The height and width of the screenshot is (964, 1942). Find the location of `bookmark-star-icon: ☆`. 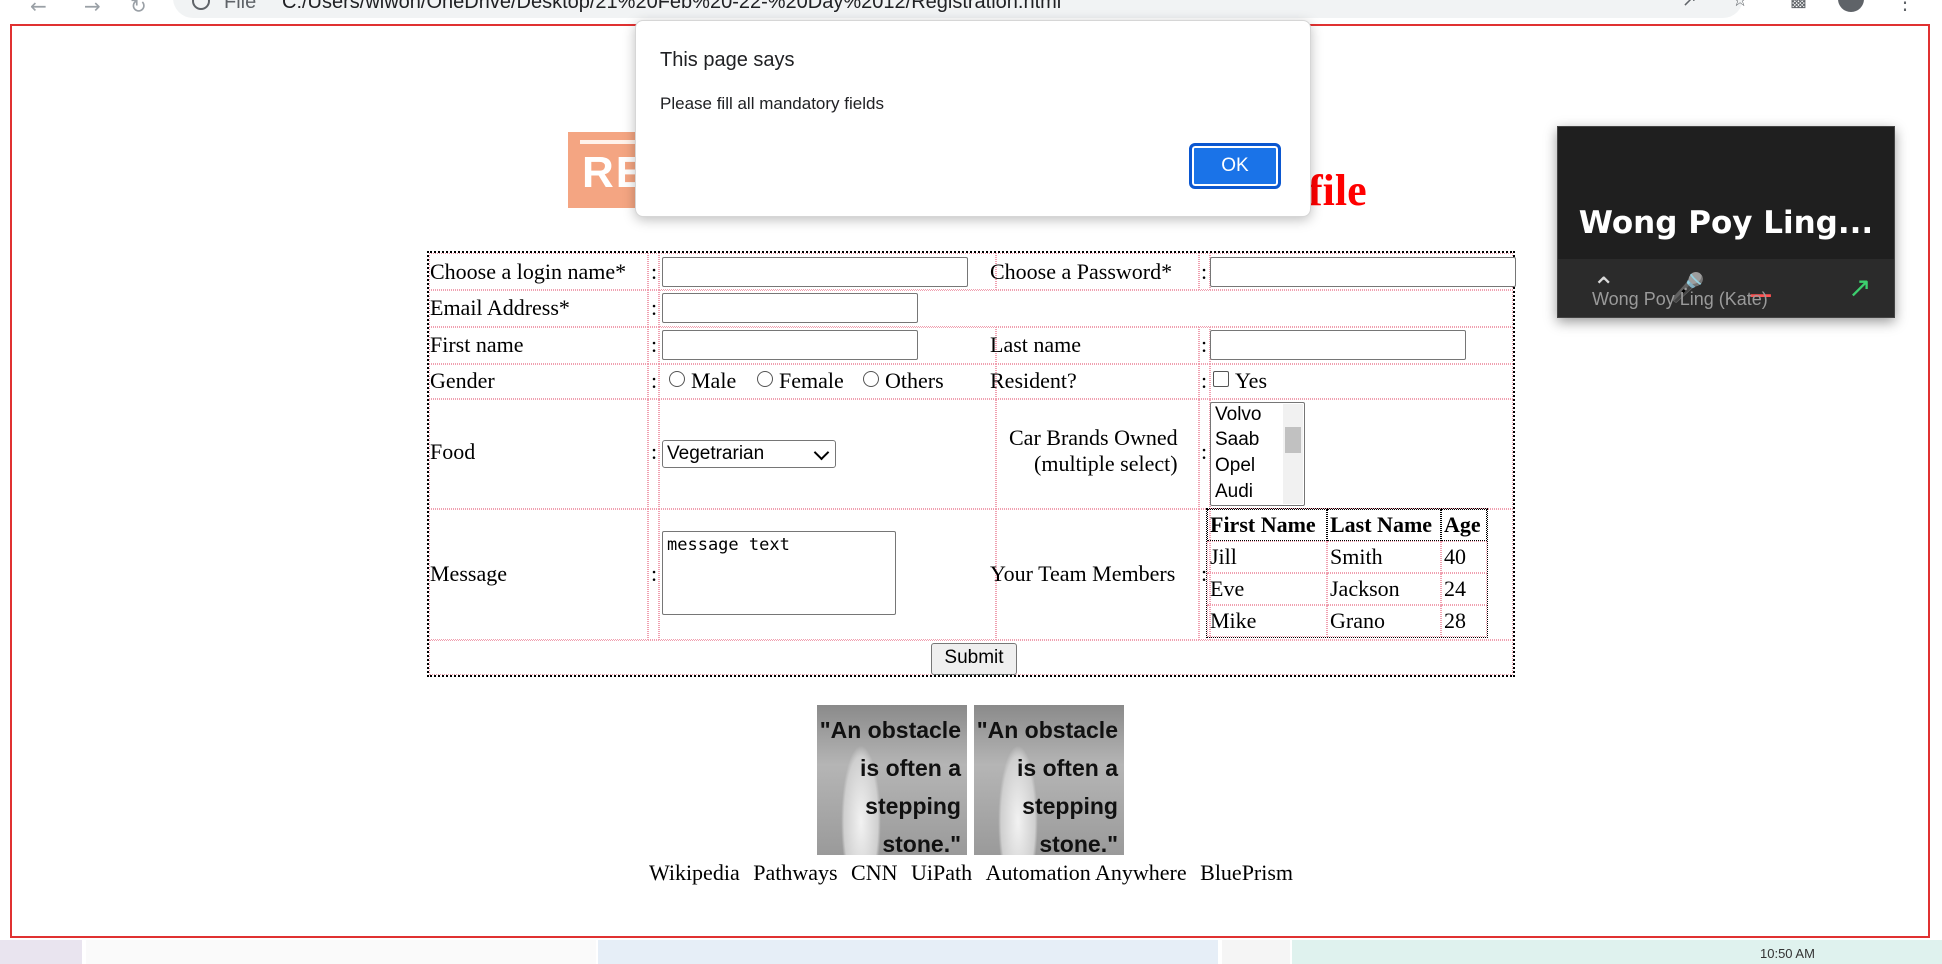

bookmark-star-icon: ☆ is located at coordinates (1742, 5).